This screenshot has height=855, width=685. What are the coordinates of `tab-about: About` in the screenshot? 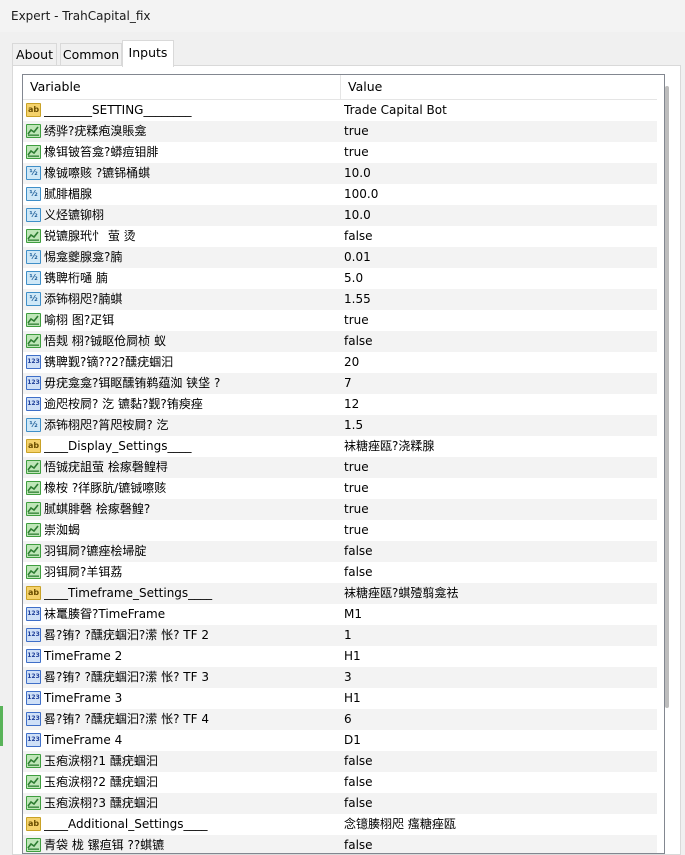 It's located at (34, 54).